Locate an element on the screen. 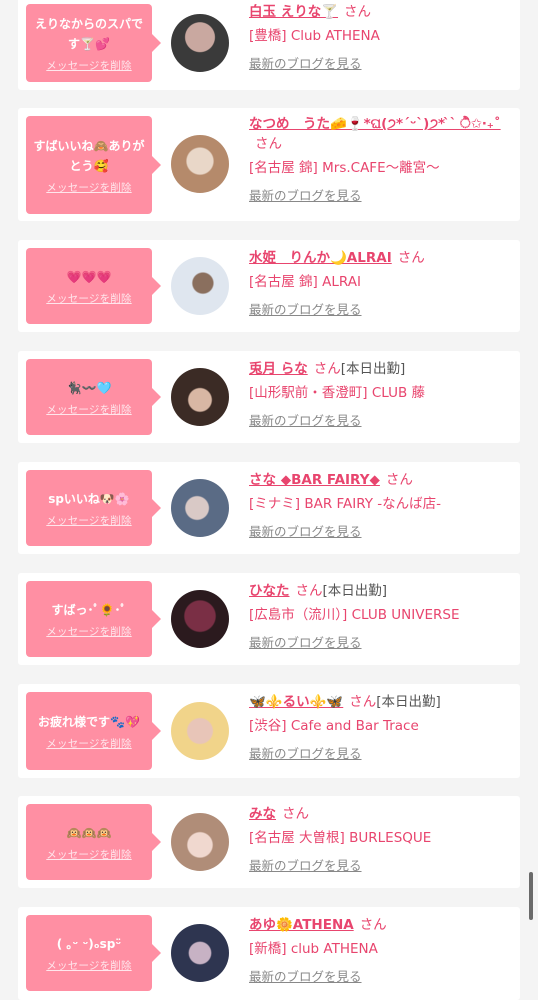 The image size is (538, 1000). message-bubble: すばいいね🙈ありがとう🥰 メッセージを削除 is located at coordinates (93, 165).